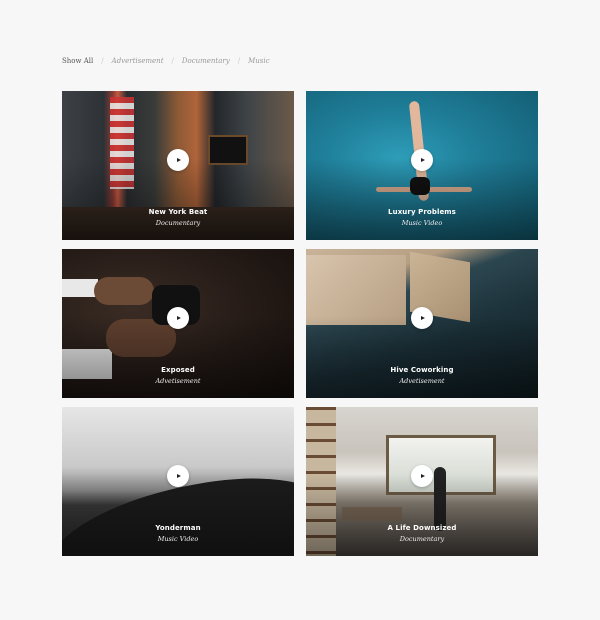  I want to click on project-card: A Life Downsized Documentary, so click(422, 481).